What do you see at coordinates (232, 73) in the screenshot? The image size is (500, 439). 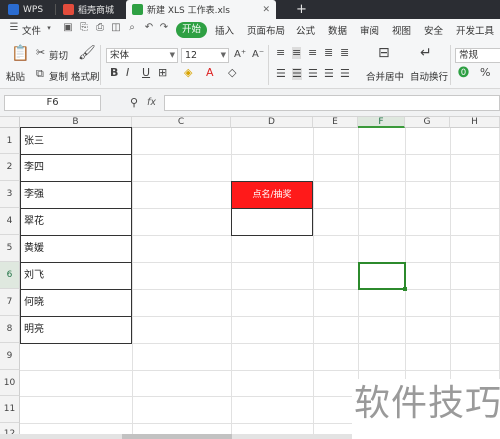 I see `clear-format-icon: ◇` at bounding box center [232, 73].